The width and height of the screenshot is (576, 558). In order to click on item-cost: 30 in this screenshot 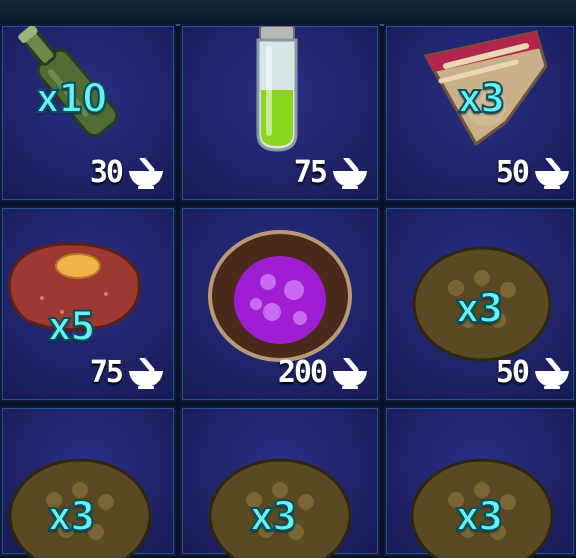, I will do `click(128, 172)`.